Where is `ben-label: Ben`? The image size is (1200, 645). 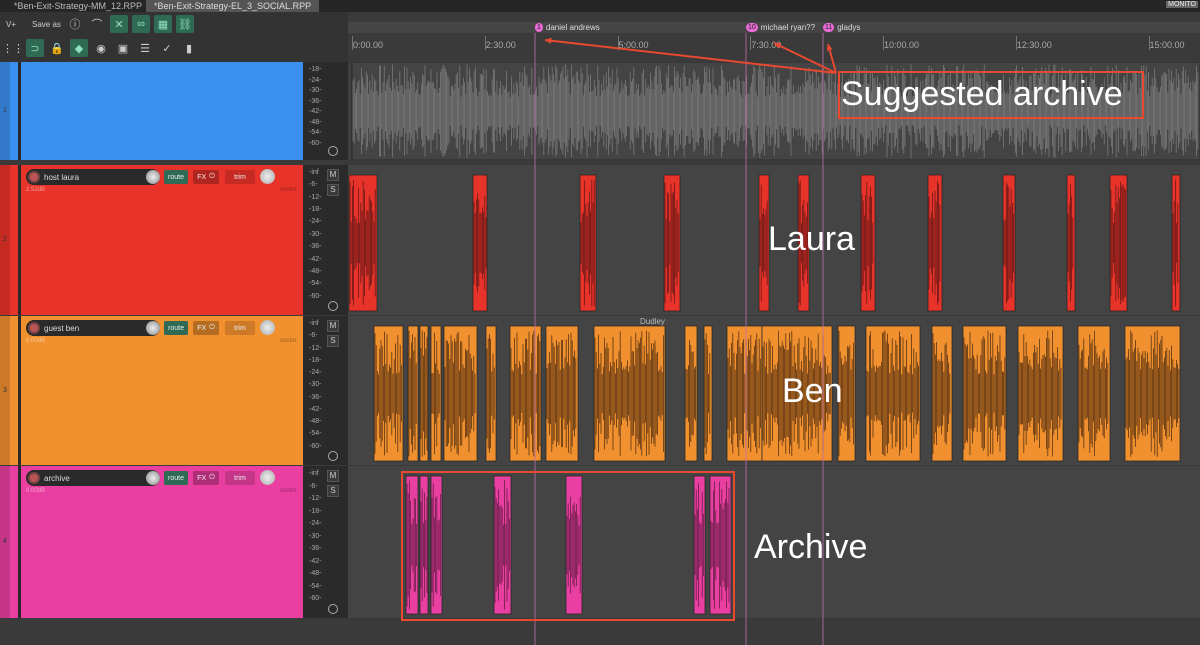 ben-label: Ben is located at coordinates (812, 391).